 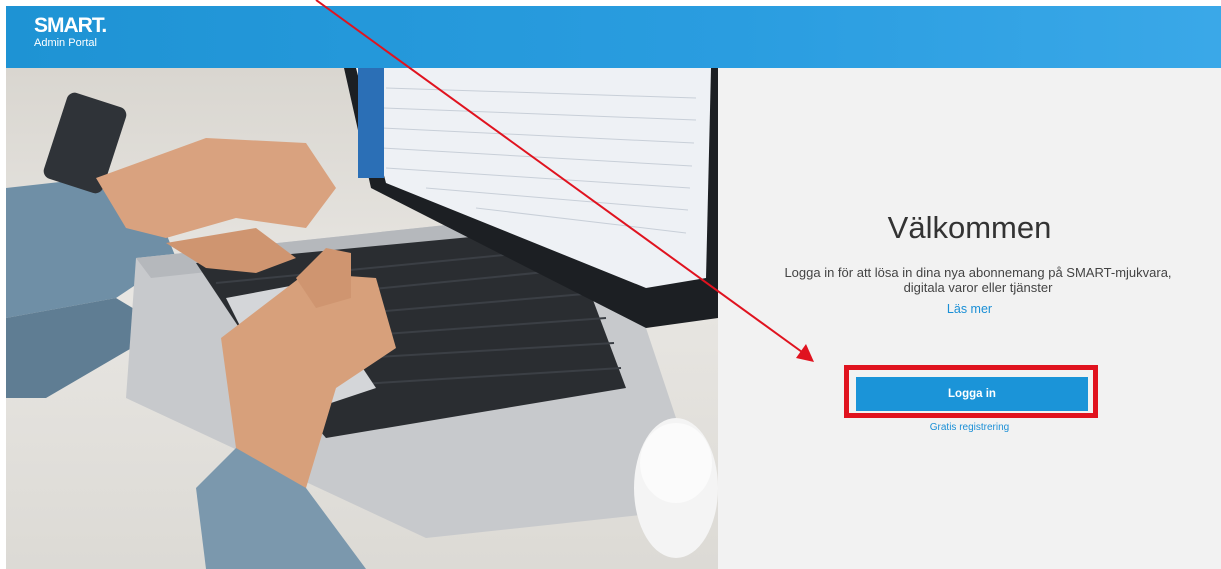 I want to click on arrow-head-icon, so click(x=805, y=353).